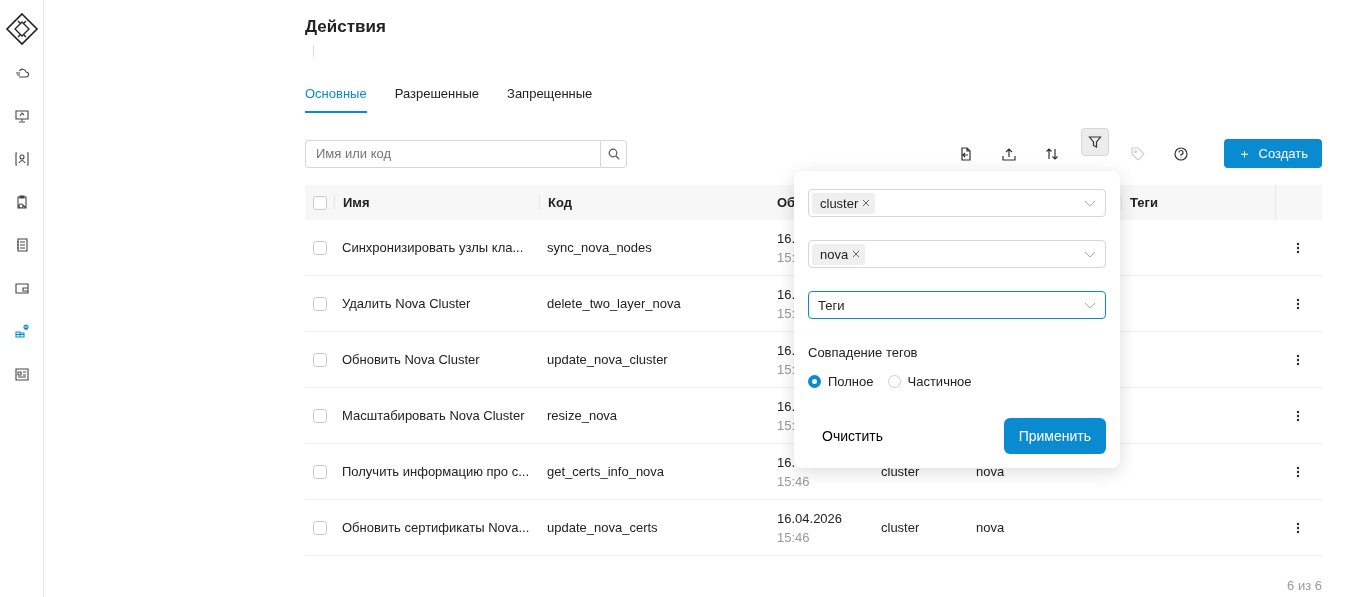  I want to click on clear-button: Очистить, so click(852, 436).